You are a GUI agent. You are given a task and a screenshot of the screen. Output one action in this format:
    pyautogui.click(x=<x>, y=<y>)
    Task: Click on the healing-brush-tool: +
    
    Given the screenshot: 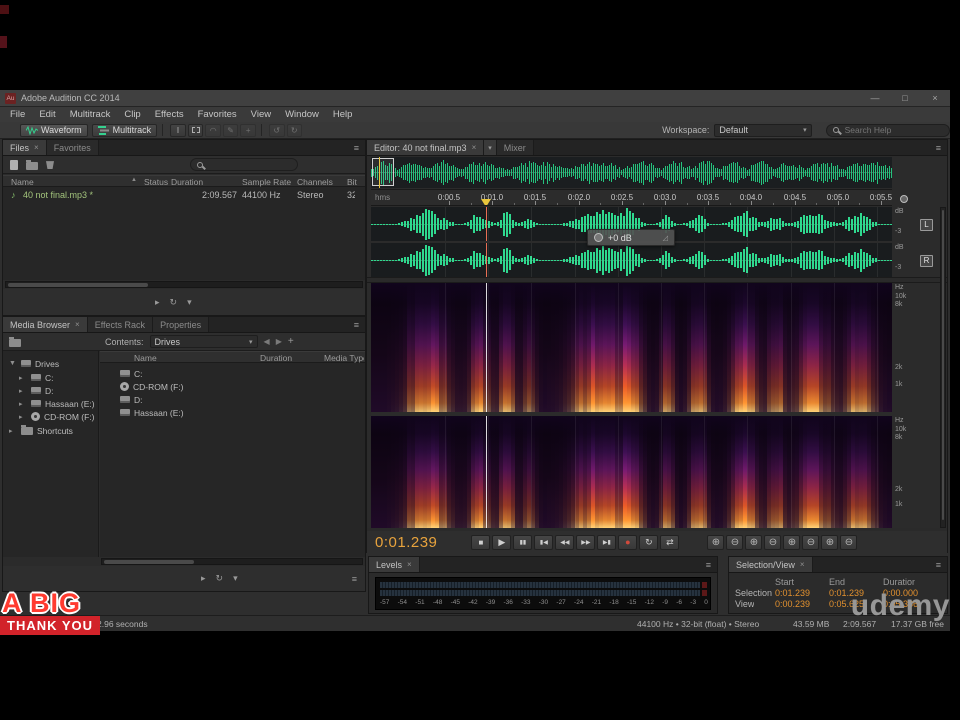 What is the action you would take?
    pyautogui.click(x=248, y=130)
    